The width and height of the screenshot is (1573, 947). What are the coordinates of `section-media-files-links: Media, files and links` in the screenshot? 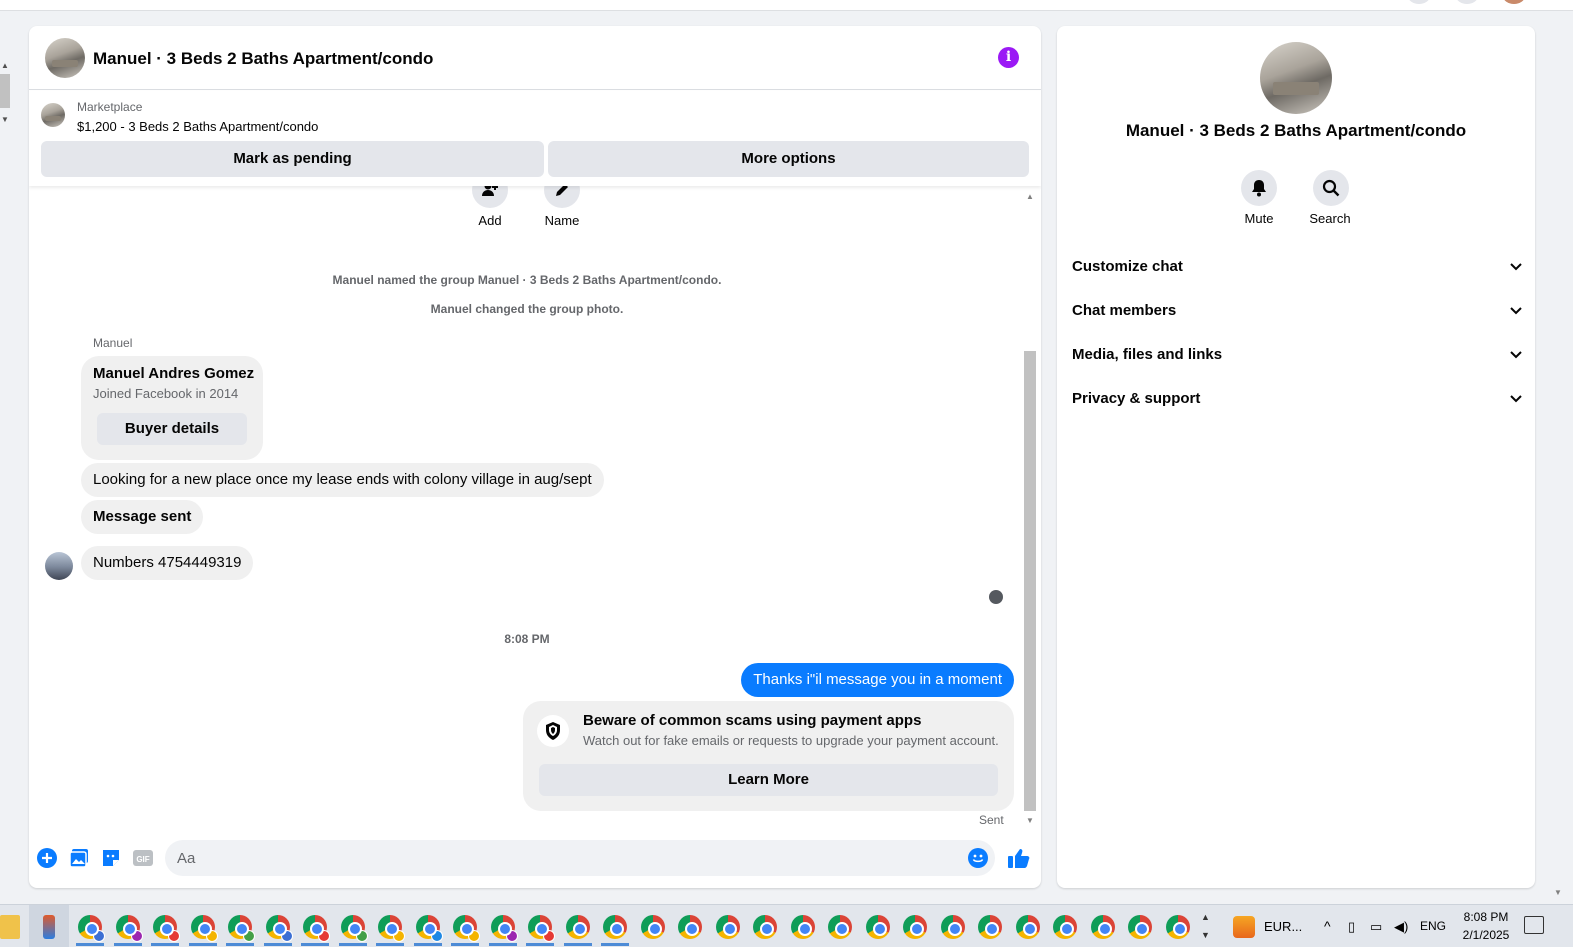 It's located at (1297, 355).